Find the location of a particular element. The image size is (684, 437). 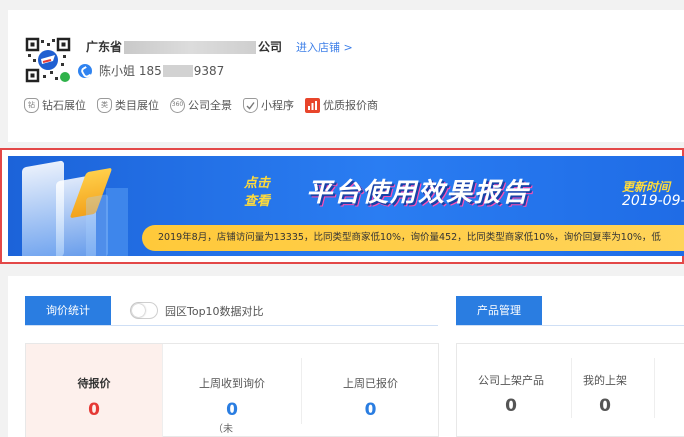

service-badges: 钻 钻石展位 类 类目展位 360 公司全景 小程序 优质报价商 is located at coordinates (206, 105).